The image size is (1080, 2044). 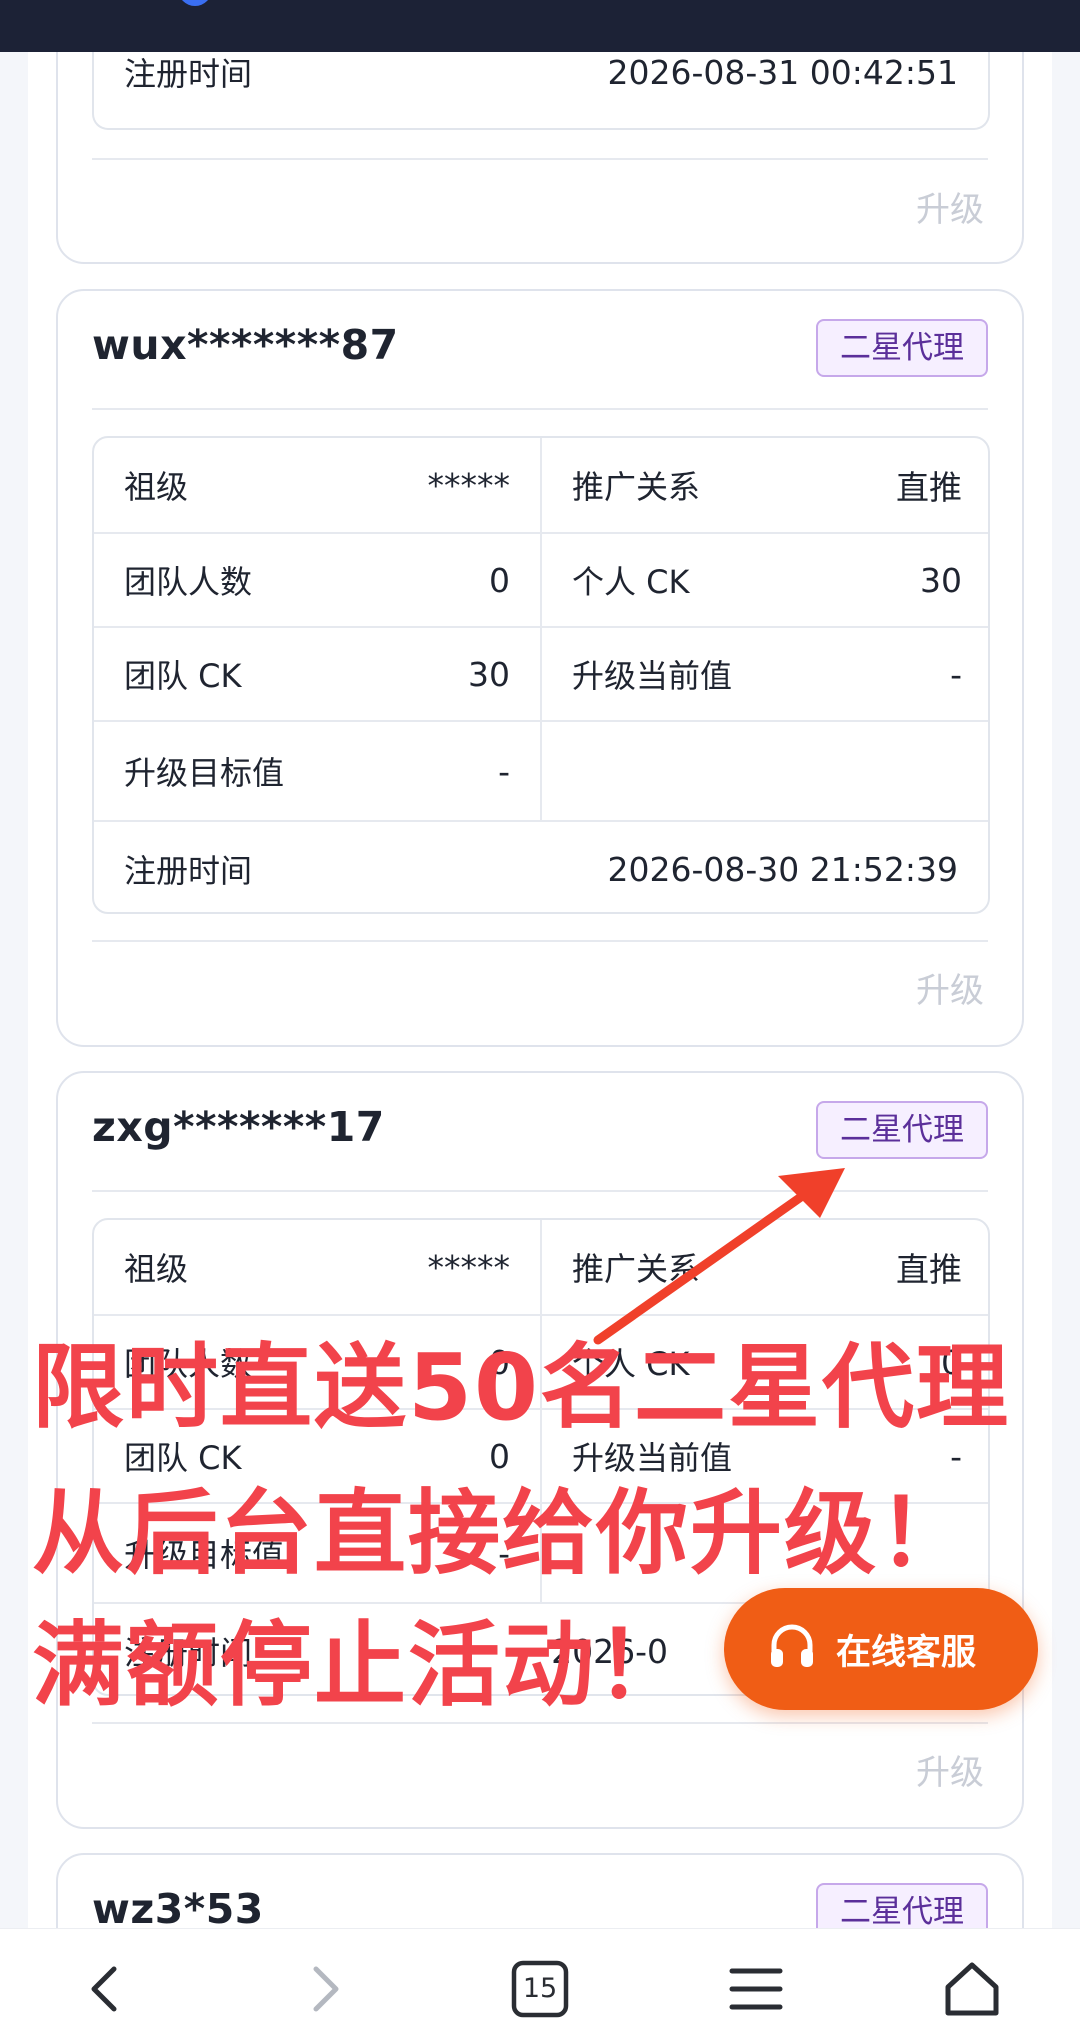 What do you see at coordinates (204, 773) in the screenshot?
I see `field-label: 升级目标值` at bounding box center [204, 773].